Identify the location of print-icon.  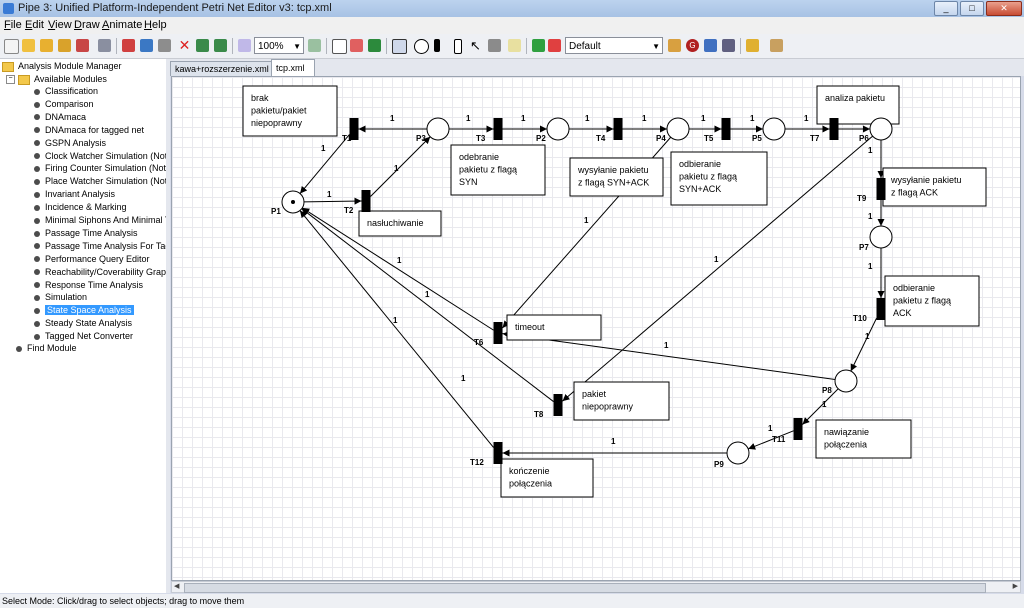
(104, 45).